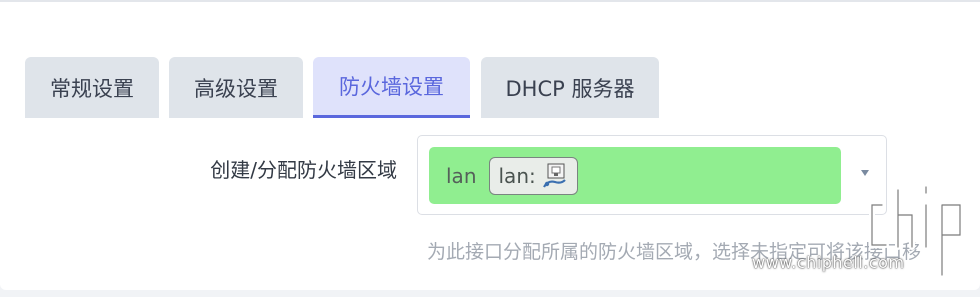 This screenshot has height=297, width=980. I want to click on zone-name: lan, so click(461, 175).